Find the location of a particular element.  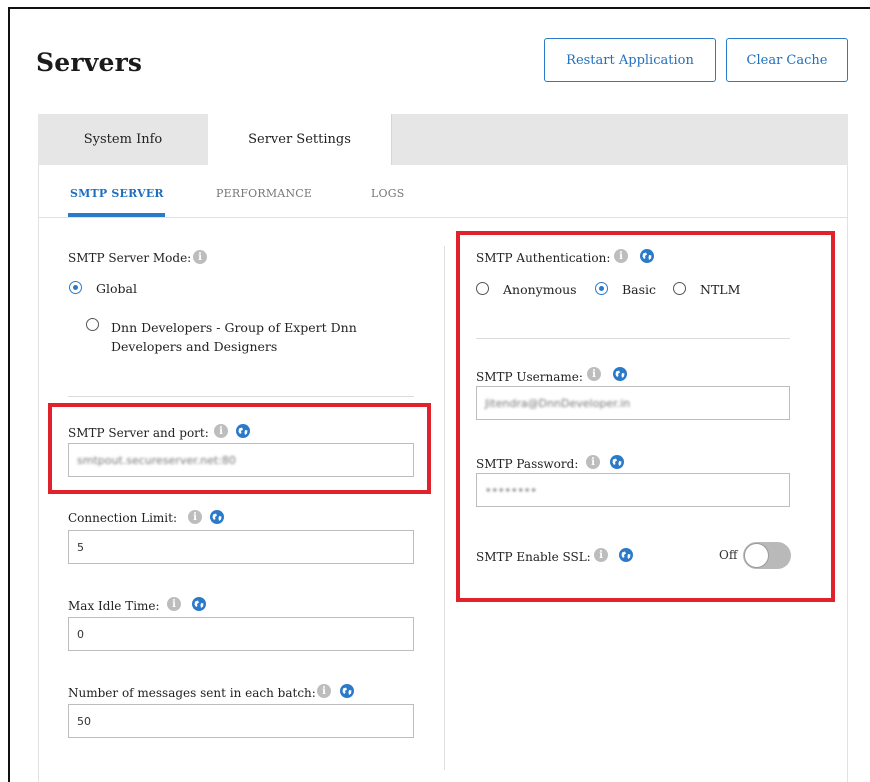

radio-global-label: Global is located at coordinates (116, 288).